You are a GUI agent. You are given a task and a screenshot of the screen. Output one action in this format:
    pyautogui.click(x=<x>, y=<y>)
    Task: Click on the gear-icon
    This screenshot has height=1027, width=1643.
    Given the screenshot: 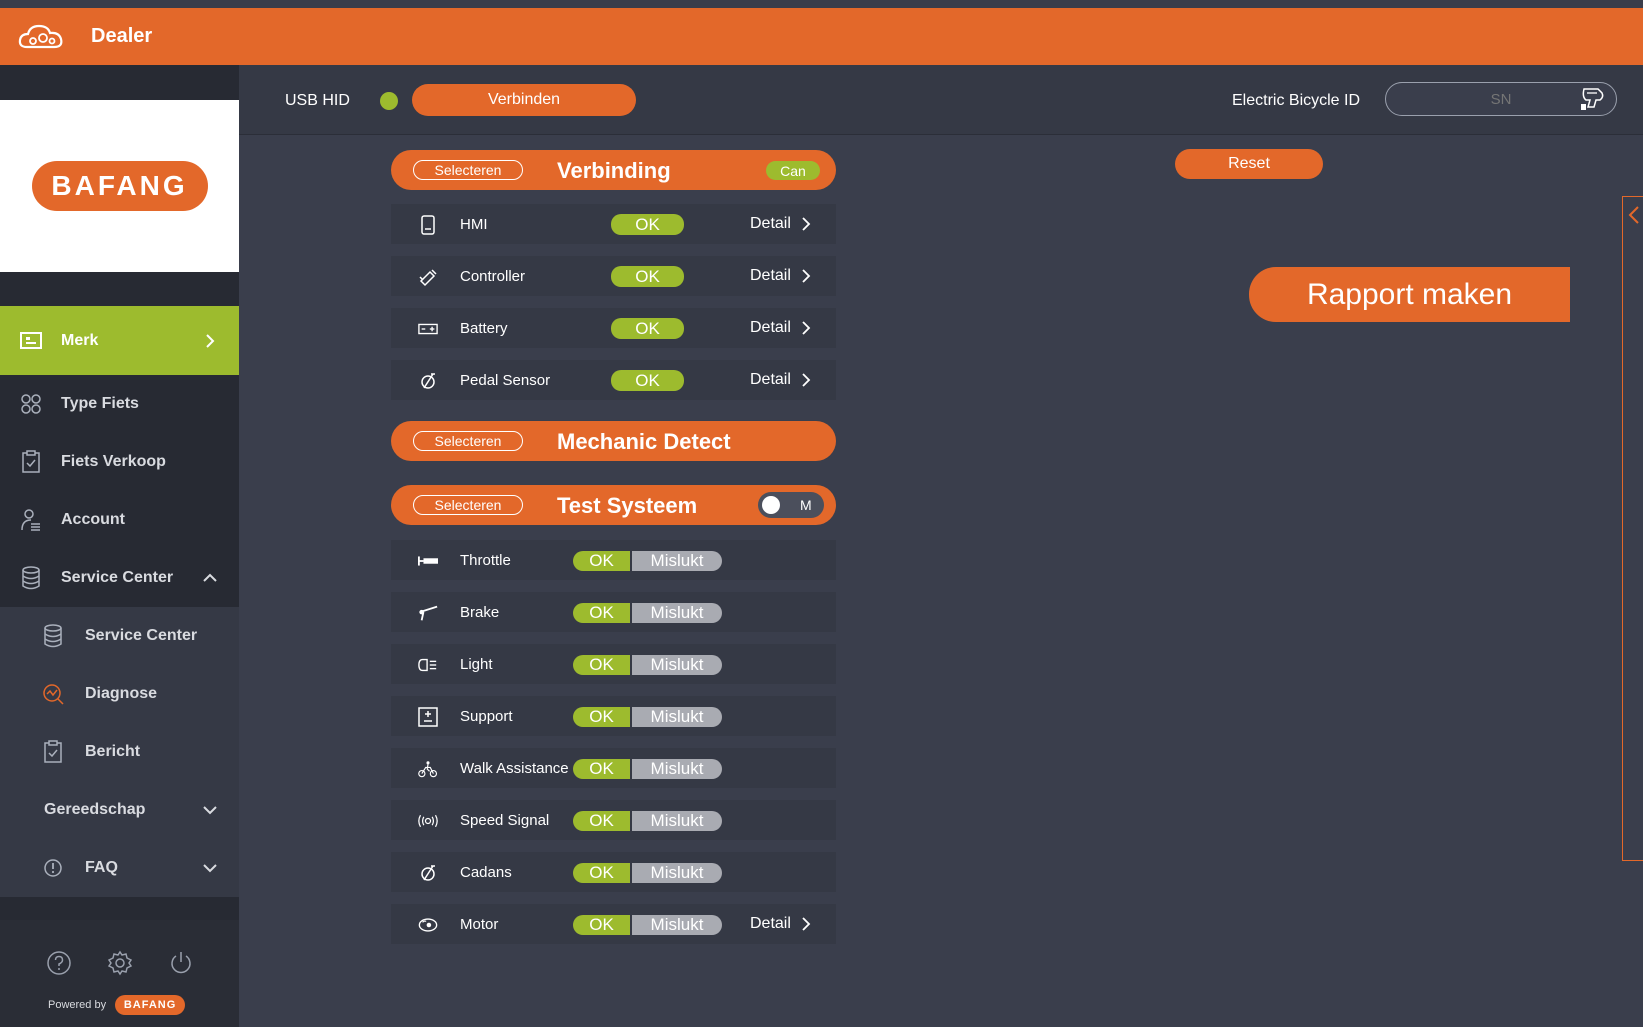 What is the action you would take?
    pyautogui.click(x=120, y=963)
    